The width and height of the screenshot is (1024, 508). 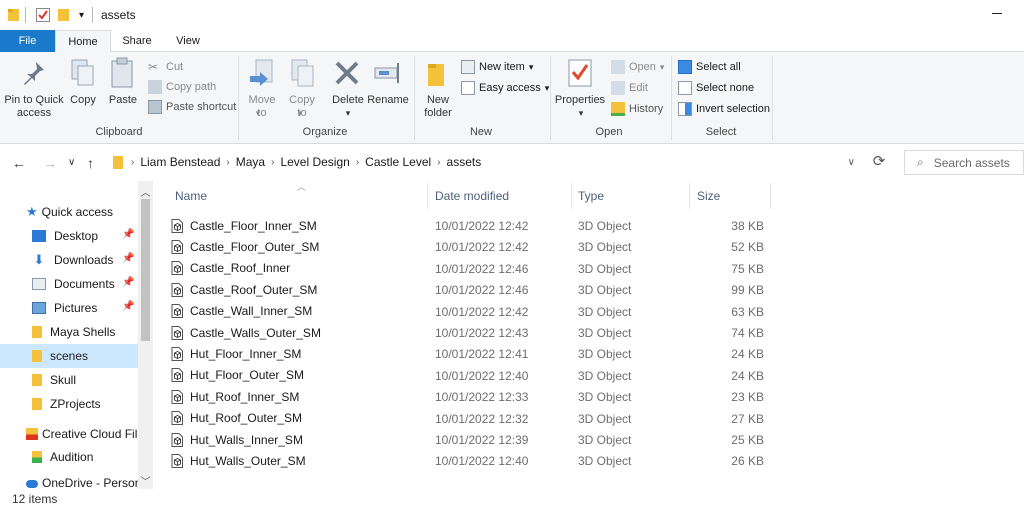 I want to click on properties-button: Properties, so click(x=580, y=100).